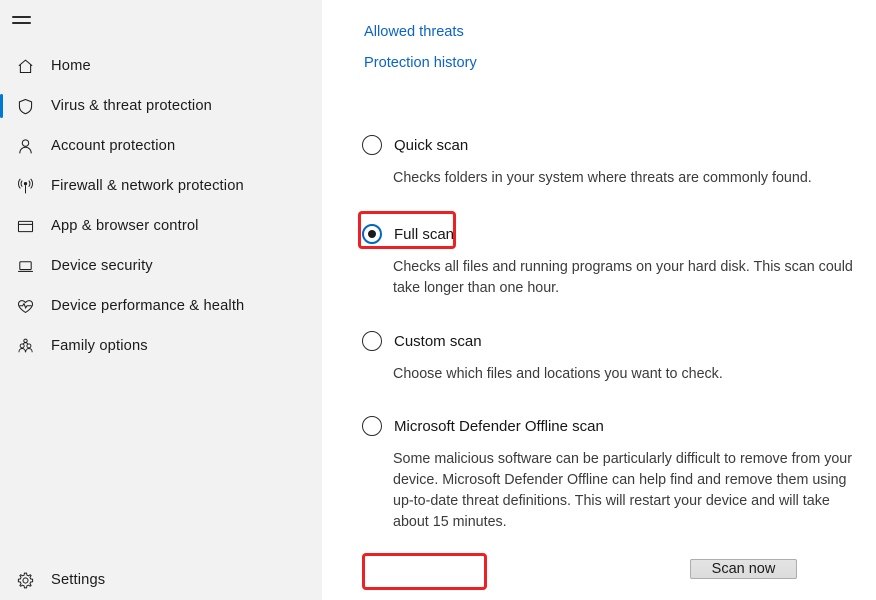  Describe the element at coordinates (25, 66) in the screenshot. I see `home-icon` at that location.